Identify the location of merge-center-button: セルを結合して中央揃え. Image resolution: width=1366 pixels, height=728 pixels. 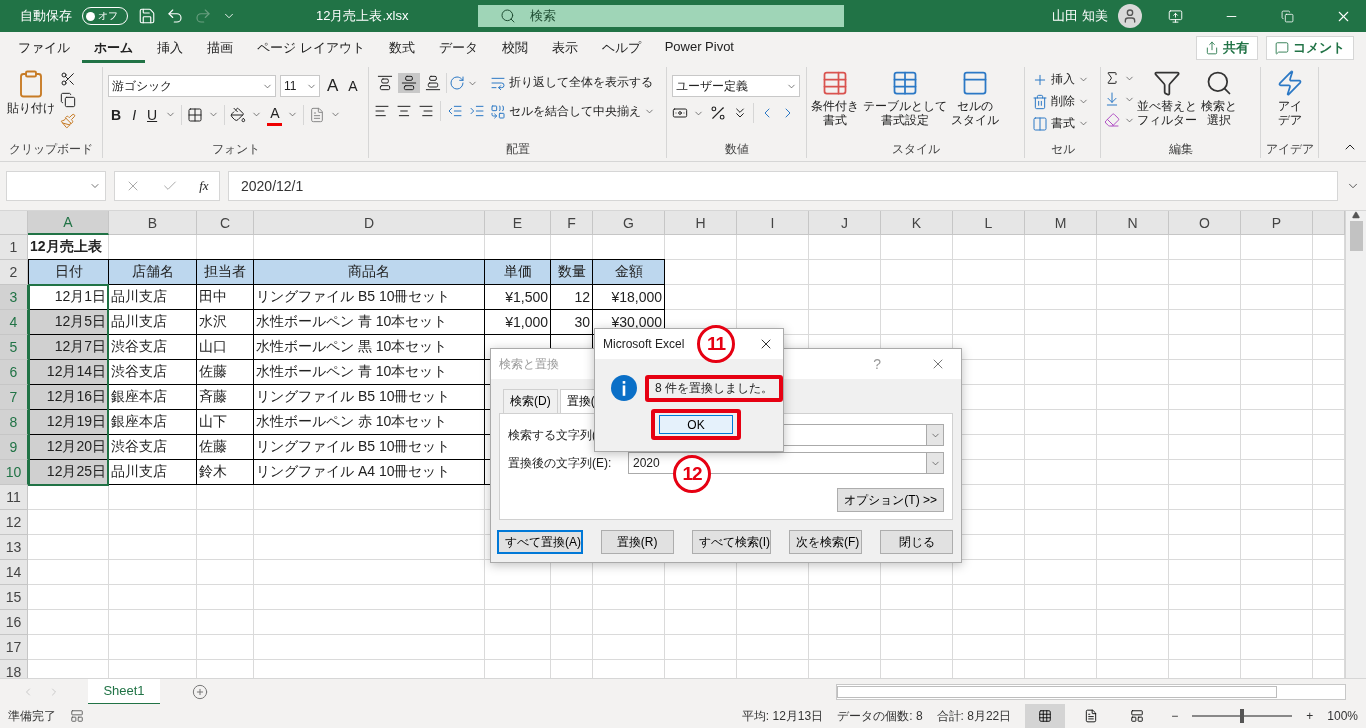
(572, 111).